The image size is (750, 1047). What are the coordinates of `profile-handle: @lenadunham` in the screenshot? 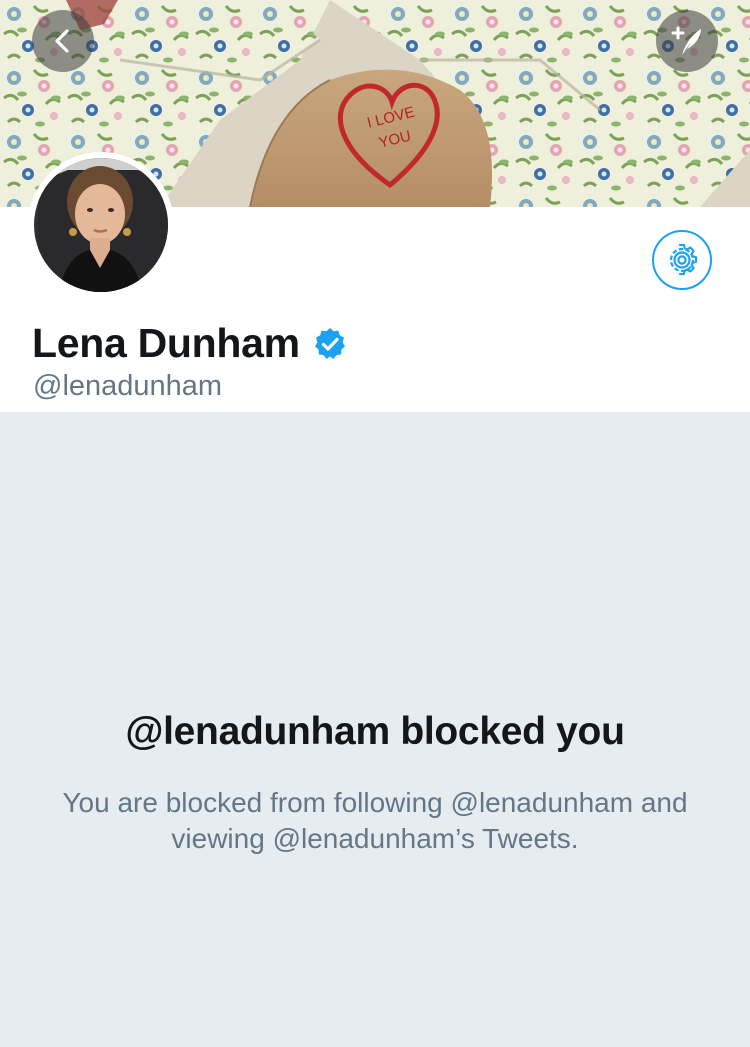 It's located at (128, 386).